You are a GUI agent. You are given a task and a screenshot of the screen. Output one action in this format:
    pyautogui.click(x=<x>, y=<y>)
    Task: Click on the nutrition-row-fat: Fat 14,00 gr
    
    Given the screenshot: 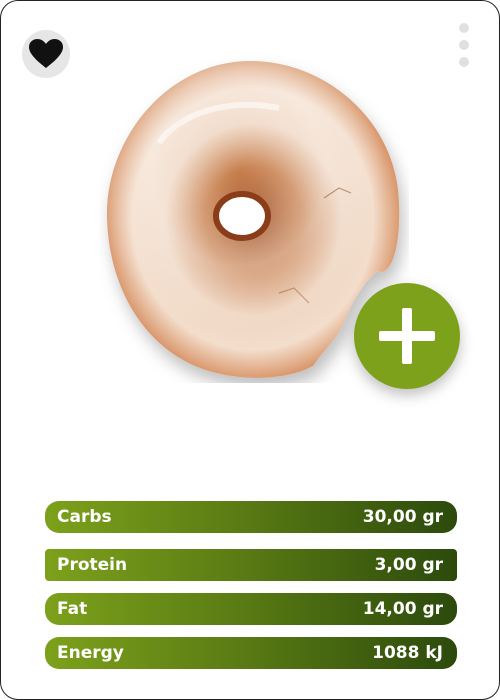 What is the action you would take?
    pyautogui.click(x=251, y=609)
    